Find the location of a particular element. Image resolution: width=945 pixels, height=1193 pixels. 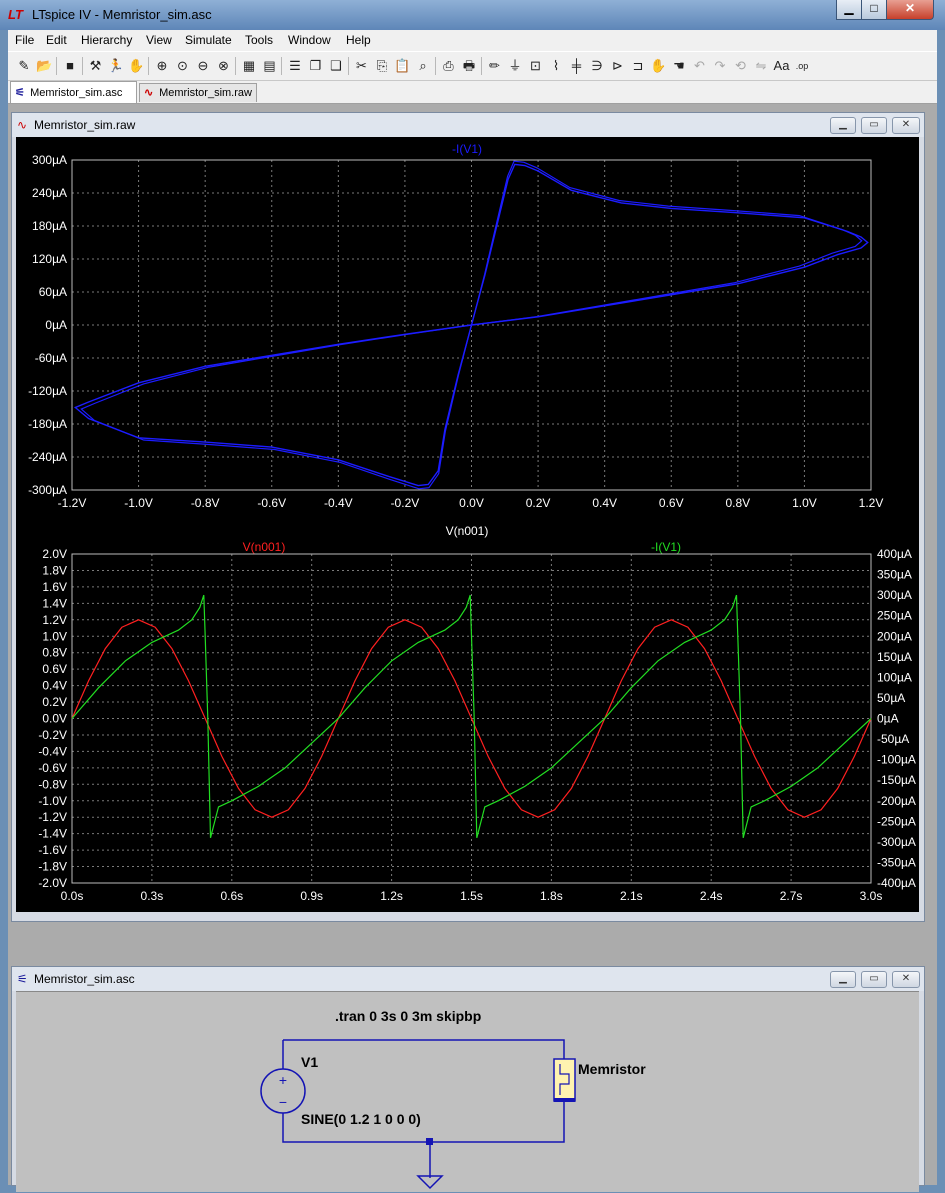

memristor-name: Memristor is located at coordinates (612, 1069).